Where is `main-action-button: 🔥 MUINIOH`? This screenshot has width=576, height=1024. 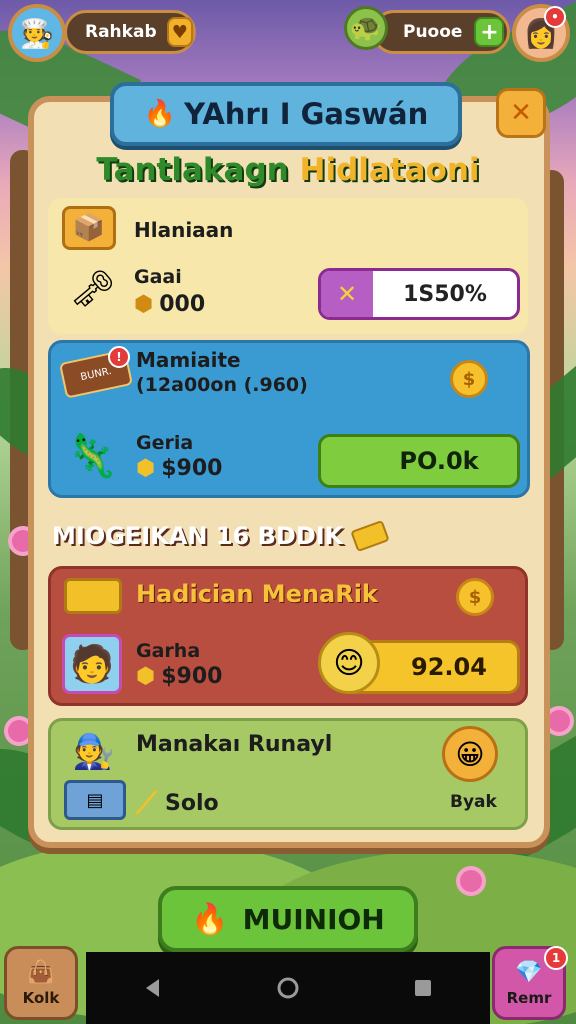 main-action-button: 🔥 MUINIOH is located at coordinates (288, 919).